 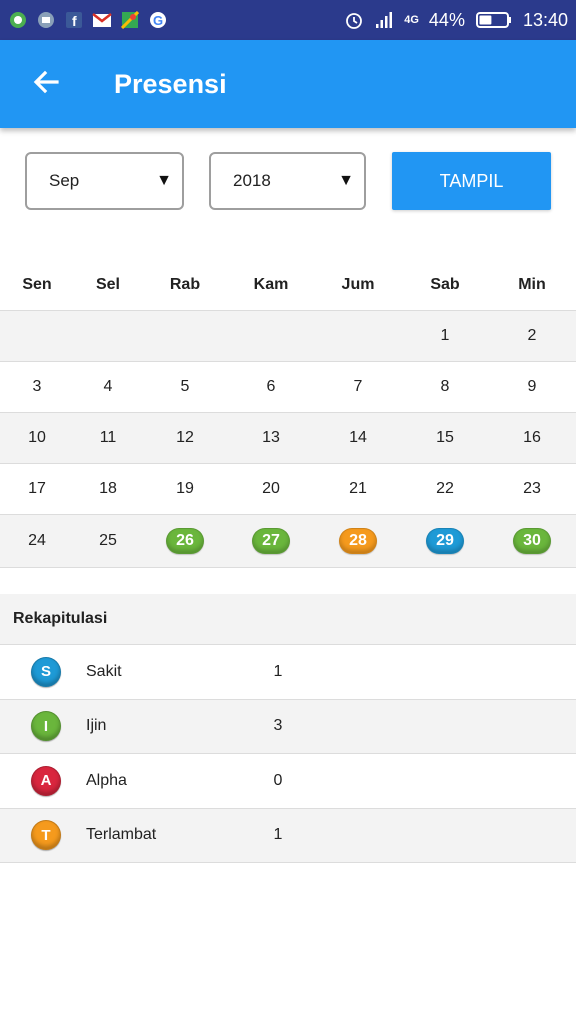 I want to click on battery-icon, so click(x=494, y=20).